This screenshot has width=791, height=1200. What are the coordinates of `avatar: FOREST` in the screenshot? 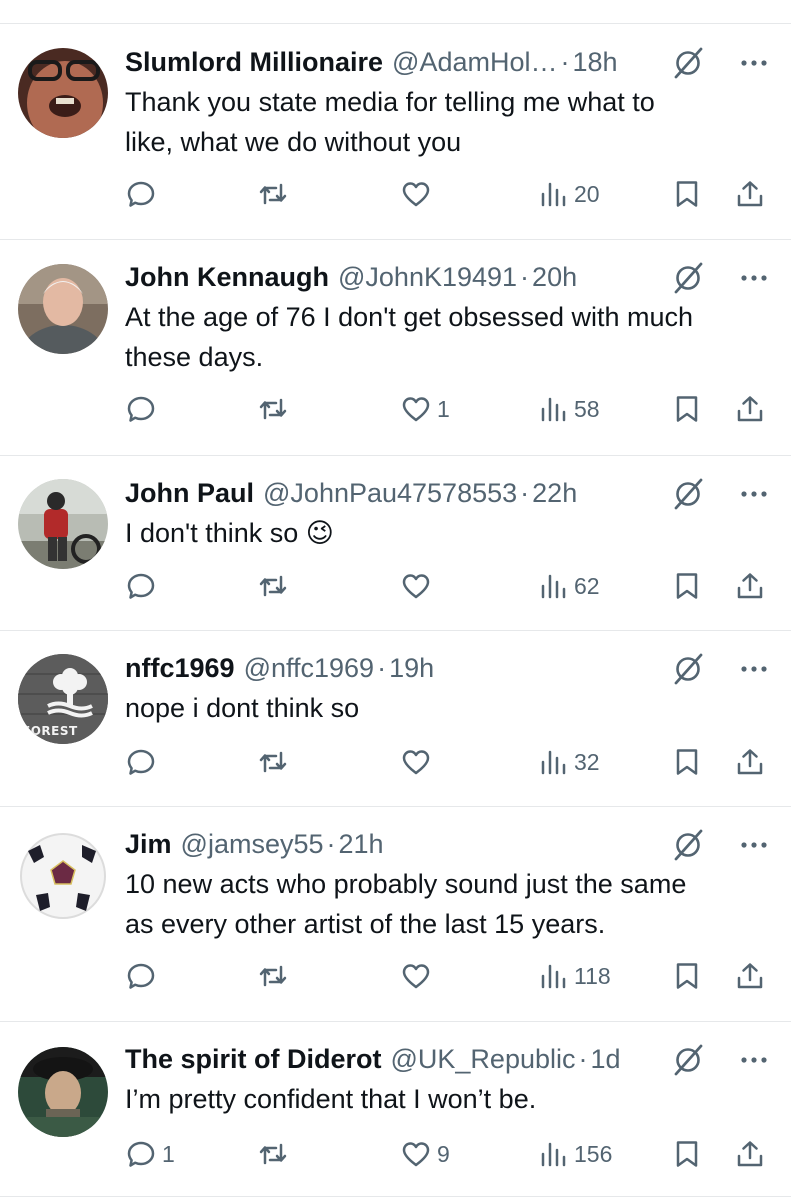 It's located at (63, 699).